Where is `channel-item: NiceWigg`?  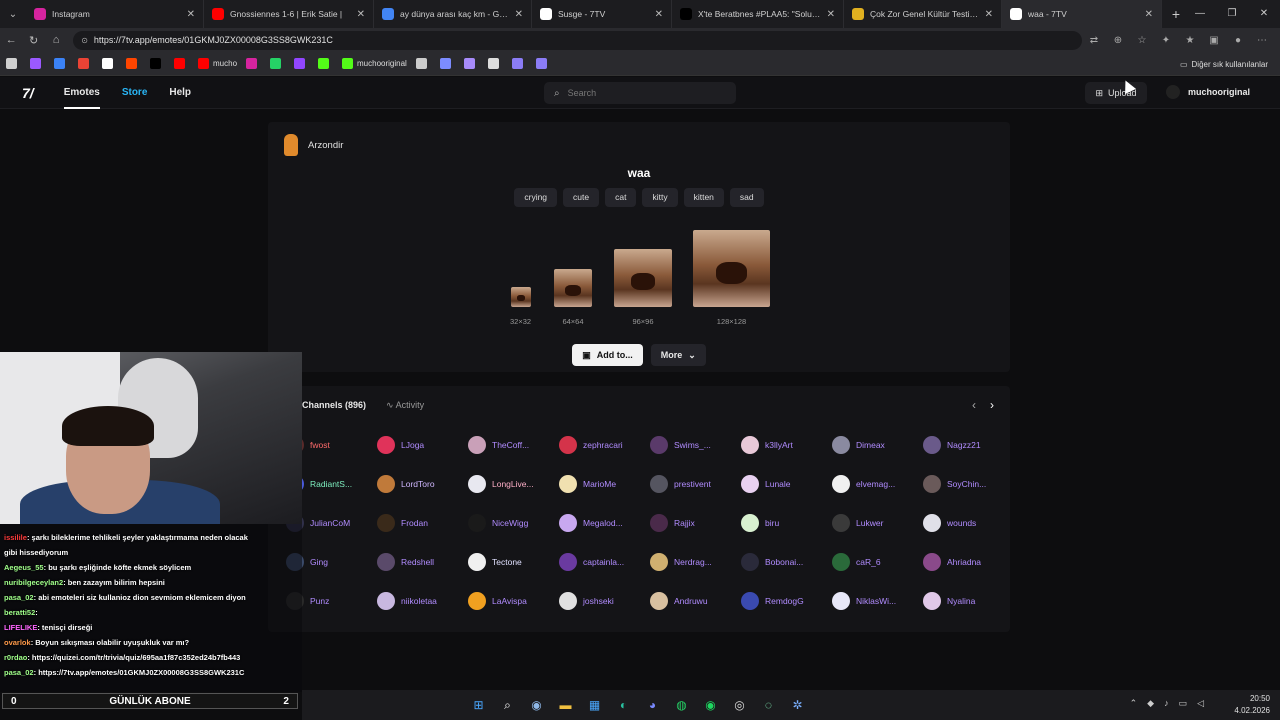
channel-item: NiceWigg is located at coordinates (513, 523).